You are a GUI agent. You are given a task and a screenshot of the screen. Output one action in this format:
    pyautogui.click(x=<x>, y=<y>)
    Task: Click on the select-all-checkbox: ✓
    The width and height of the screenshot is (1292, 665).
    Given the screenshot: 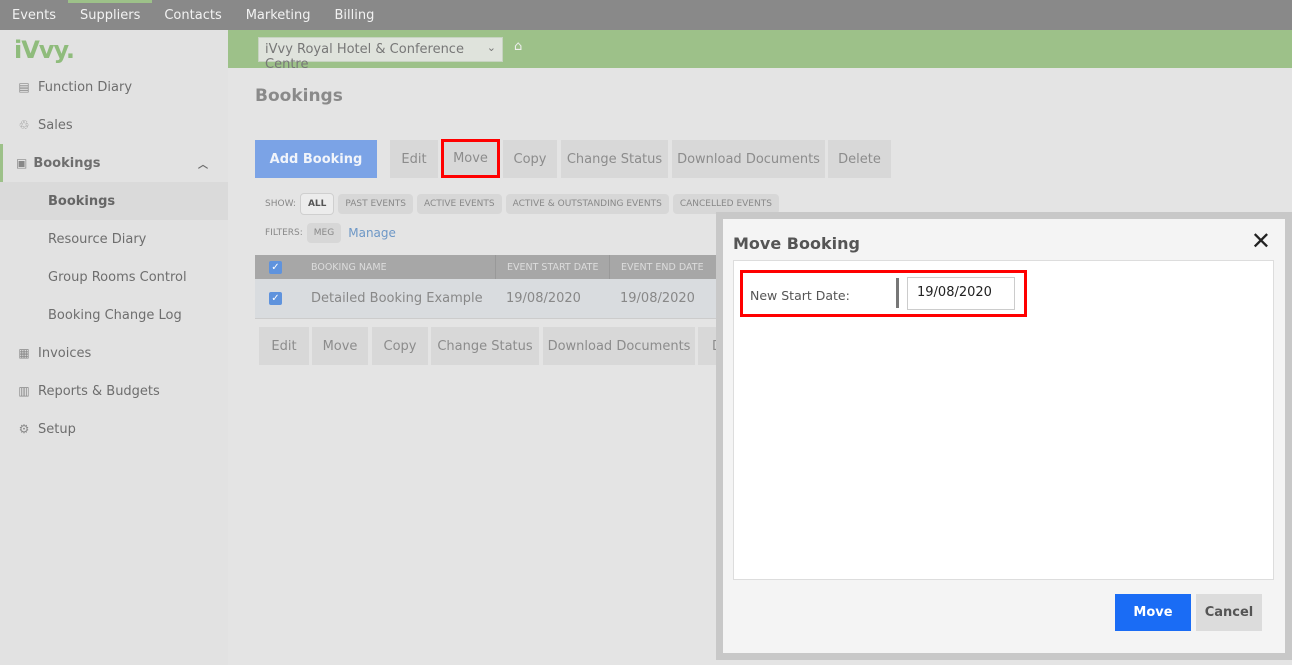 What is the action you would take?
    pyautogui.click(x=275, y=267)
    